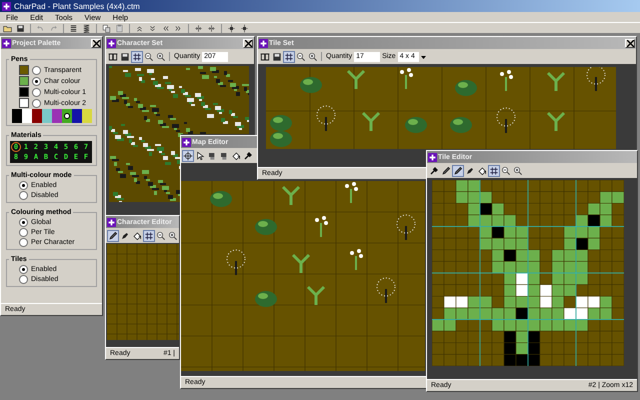 Image resolution: width=640 pixels, height=400 pixels. I want to click on pencil-icon, so click(113, 235).